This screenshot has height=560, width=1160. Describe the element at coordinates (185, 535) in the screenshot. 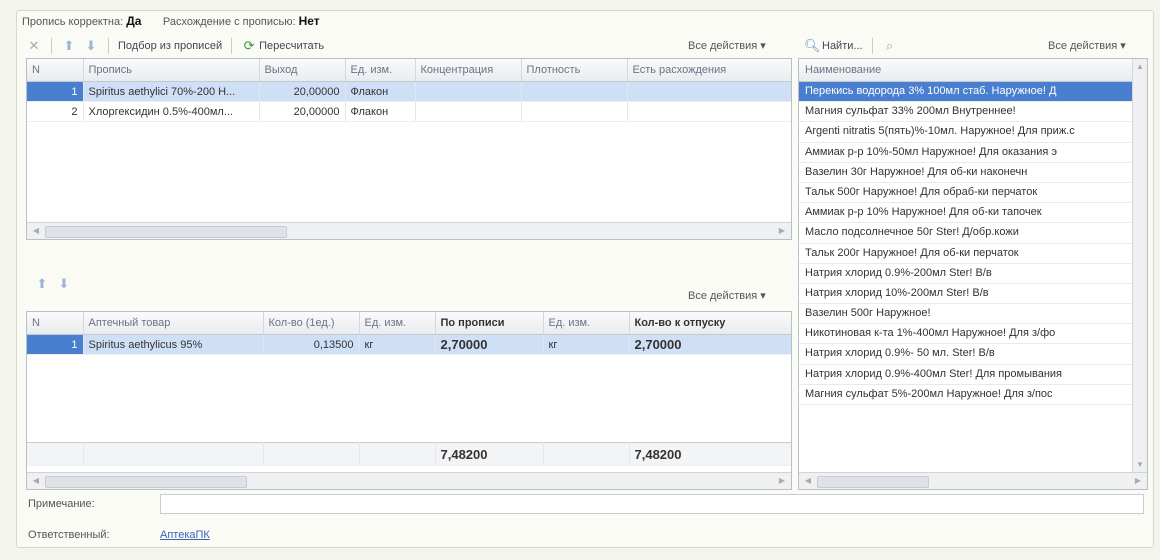

I see `responsible-link: АптекаПК` at that location.